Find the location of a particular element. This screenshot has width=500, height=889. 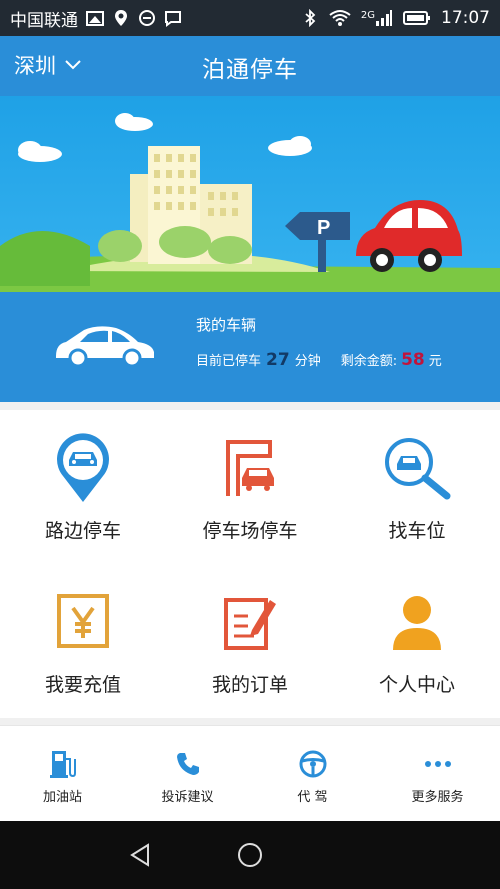

carrier-label: 中国联通 is located at coordinates (44, 20).